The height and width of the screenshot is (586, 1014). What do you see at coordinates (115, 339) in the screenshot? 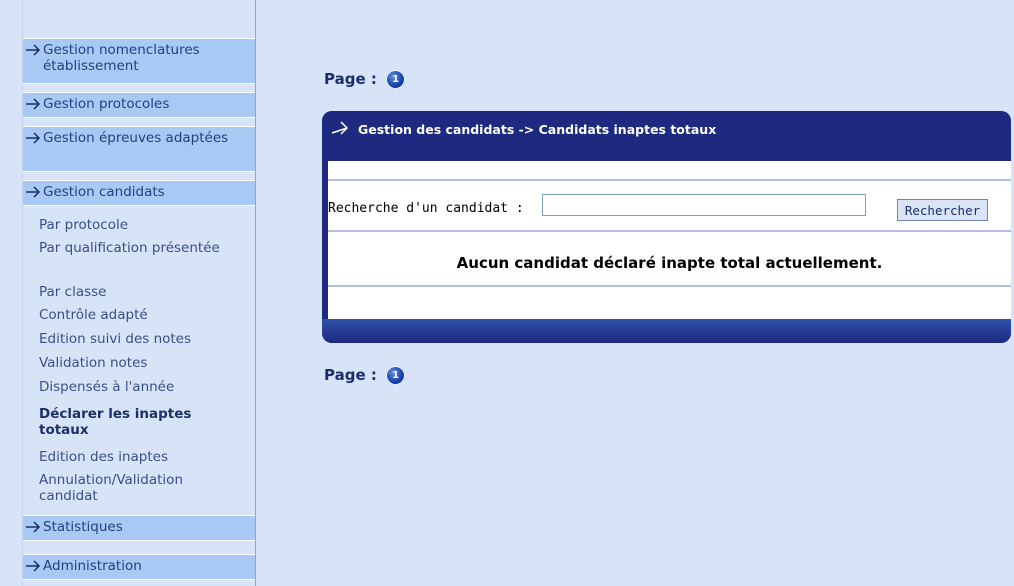
I see `sidebar-link-edition-suivi: Edition suivi des notes` at bounding box center [115, 339].